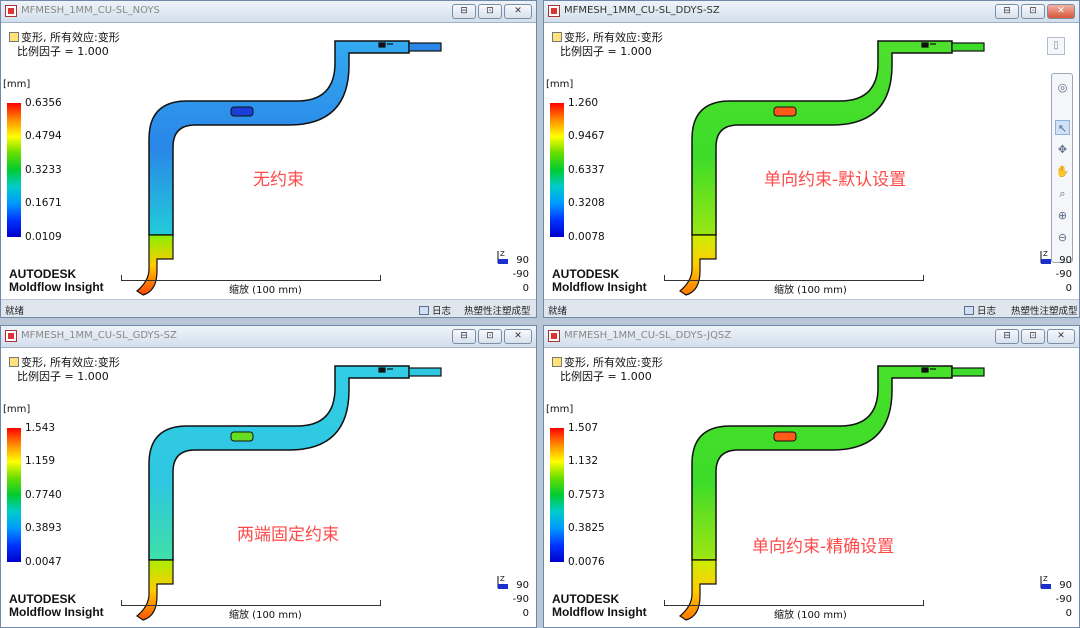 The width and height of the screenshot is (1080, 628). What do you see at coordinates (648, 335) in the screenshot?
I see `window-title: MFMESH_1MM_CU-SL_DDYS-JQSZ` at bounding box center [648, 335].